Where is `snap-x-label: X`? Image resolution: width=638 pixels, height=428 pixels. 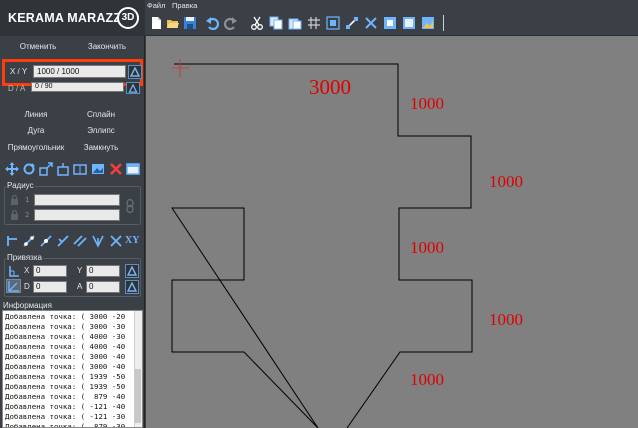 snap-x-label: X is located at coordinates (27, 270).